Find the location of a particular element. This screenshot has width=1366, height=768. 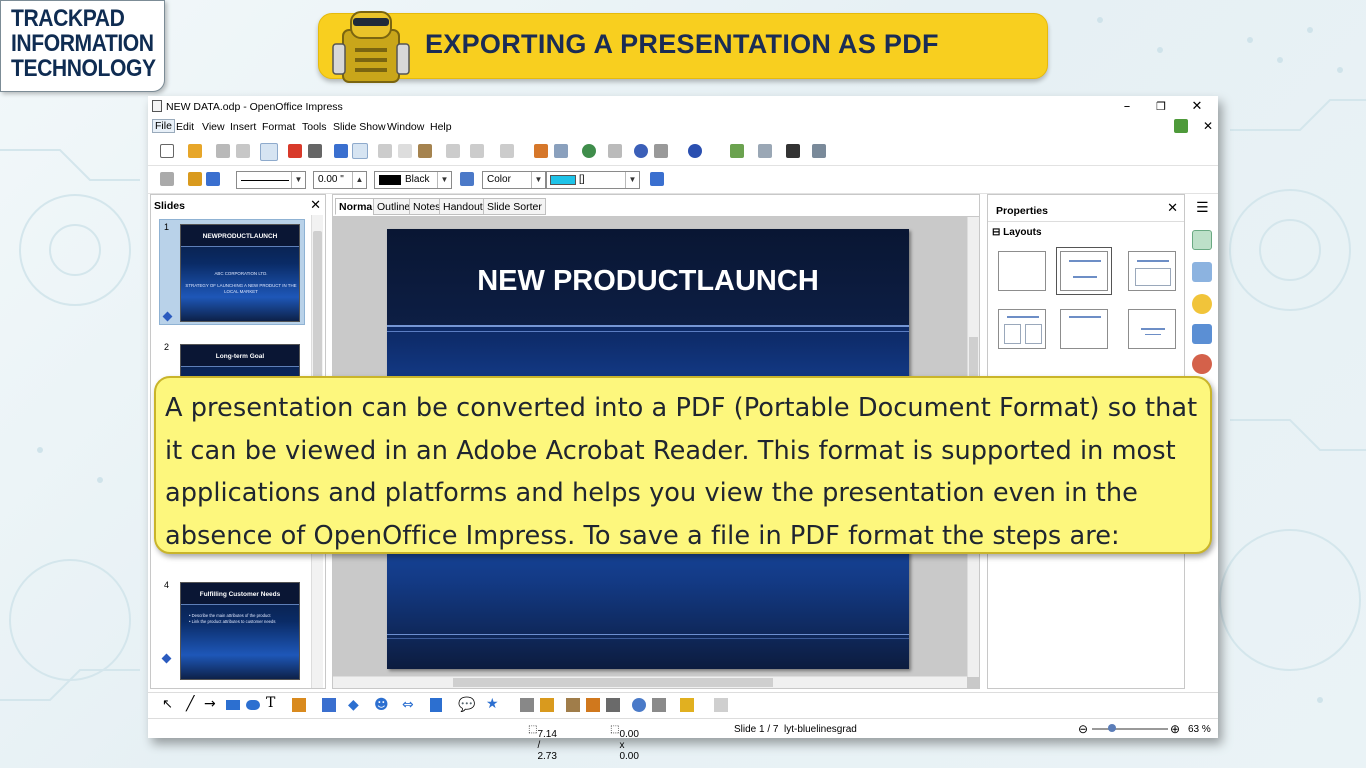

close-window-button: ✕ is located at coordinates (1197, 107).